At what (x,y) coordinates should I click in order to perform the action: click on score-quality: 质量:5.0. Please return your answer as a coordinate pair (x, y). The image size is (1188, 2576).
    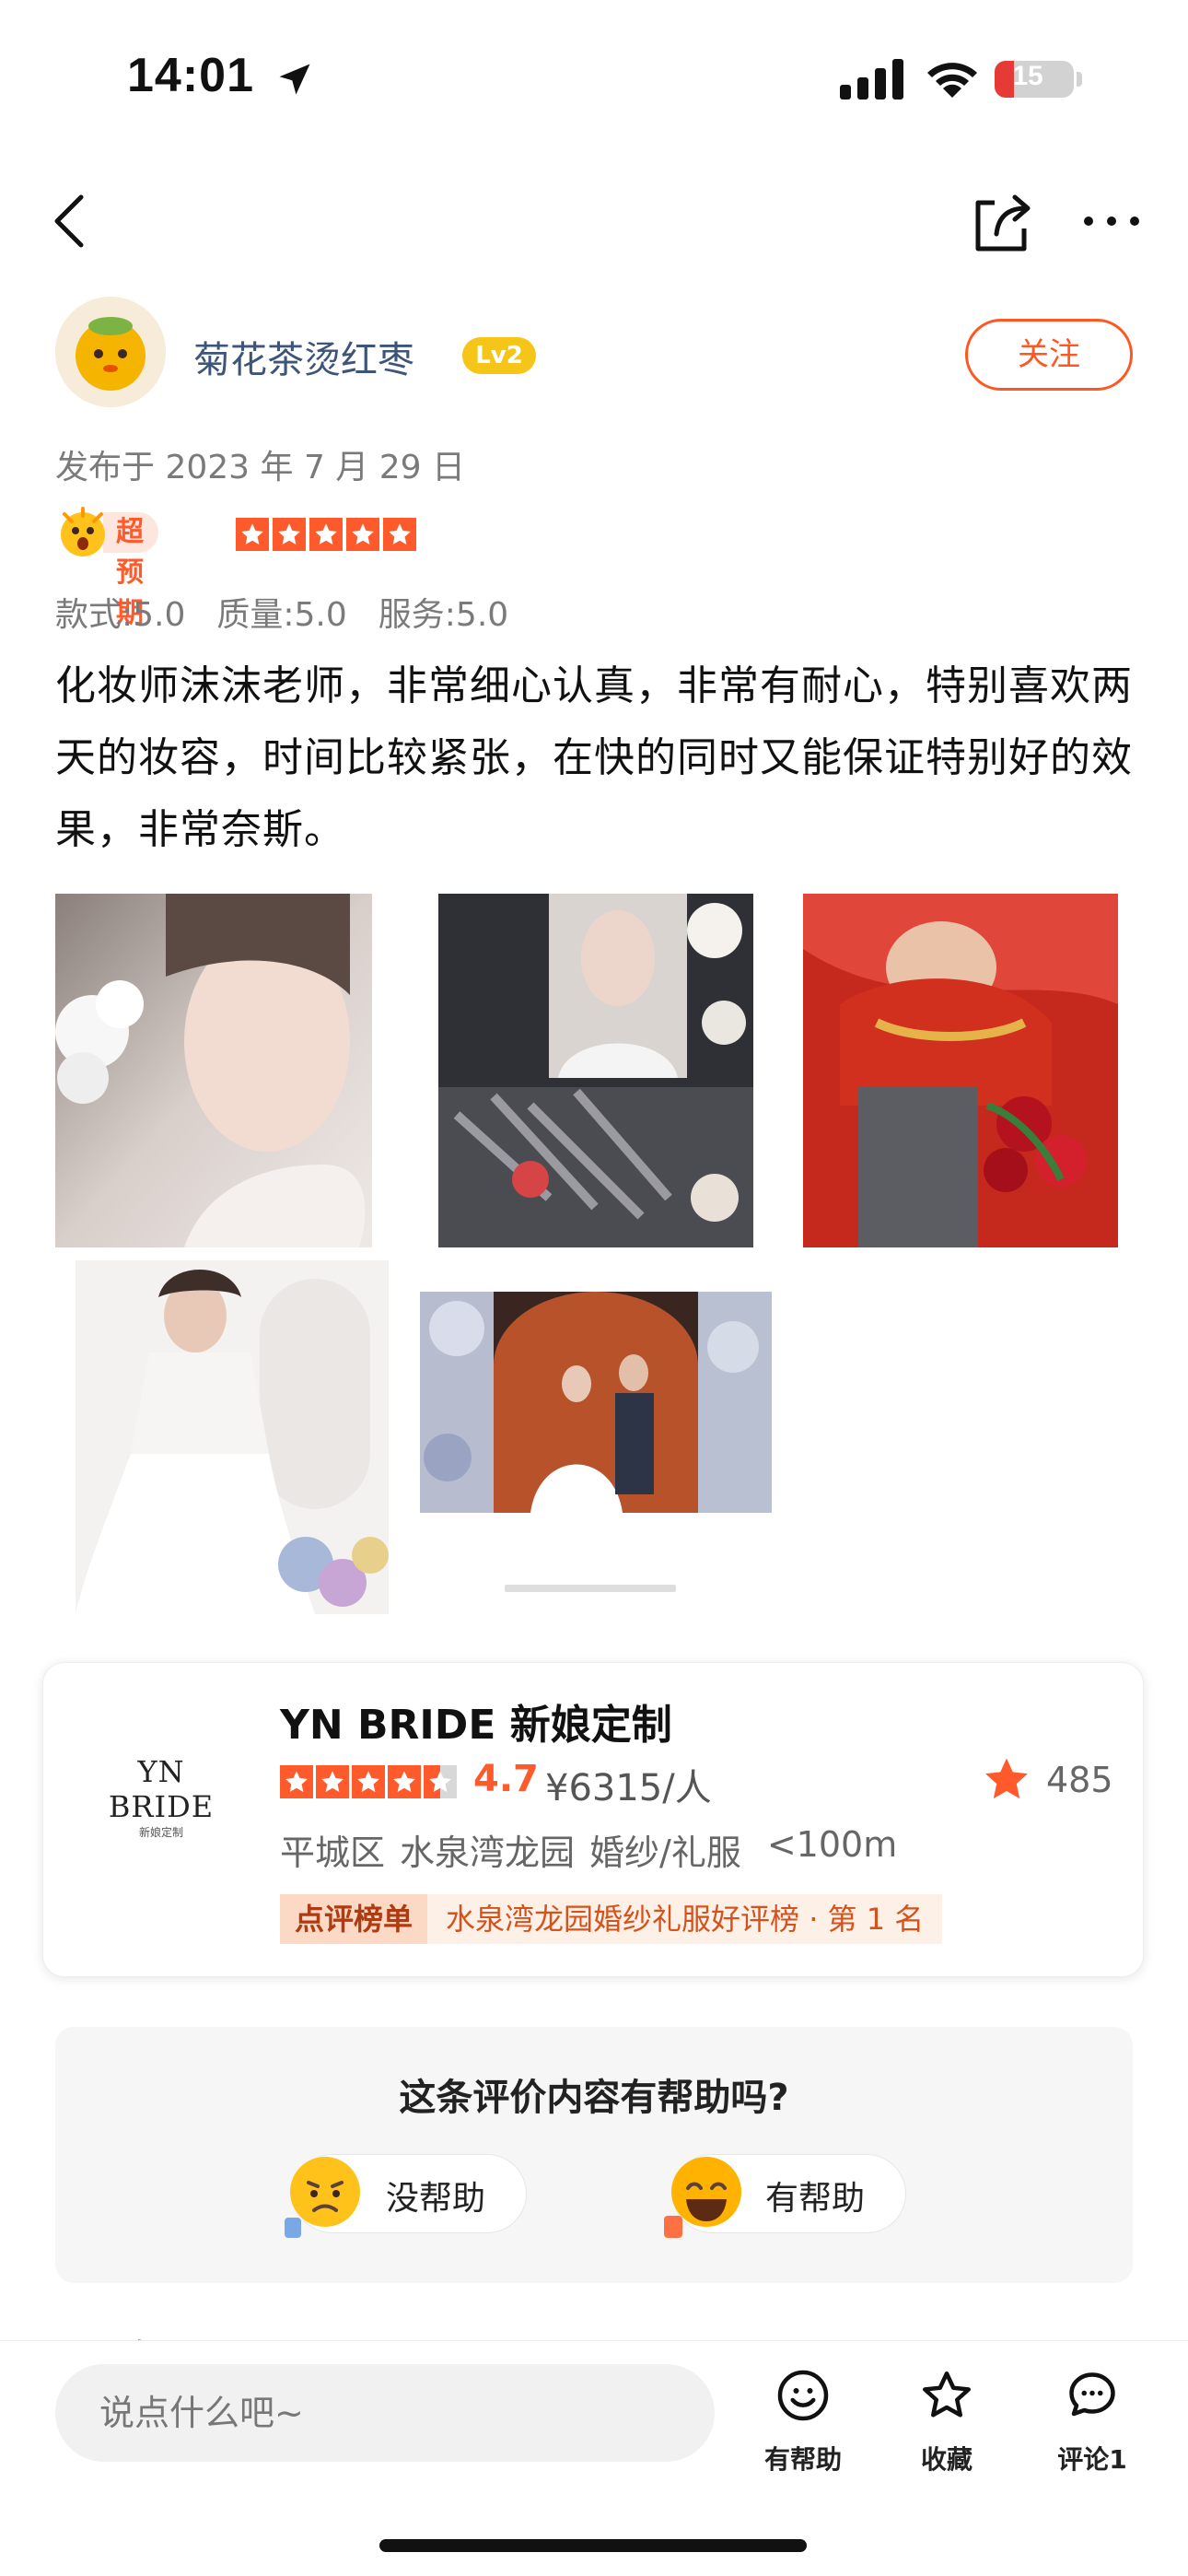
    Looking at the image, I should click on (281, 615).